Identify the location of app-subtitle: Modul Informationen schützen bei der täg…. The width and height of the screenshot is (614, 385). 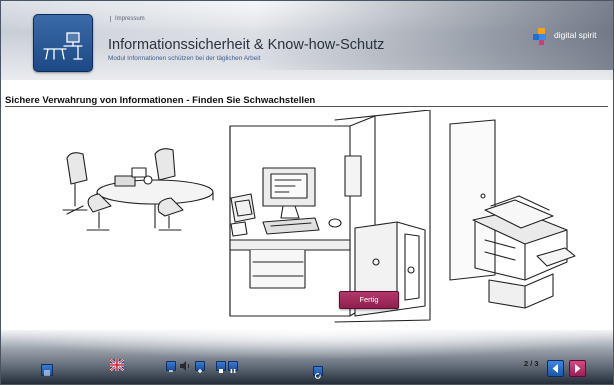
(184, 58).